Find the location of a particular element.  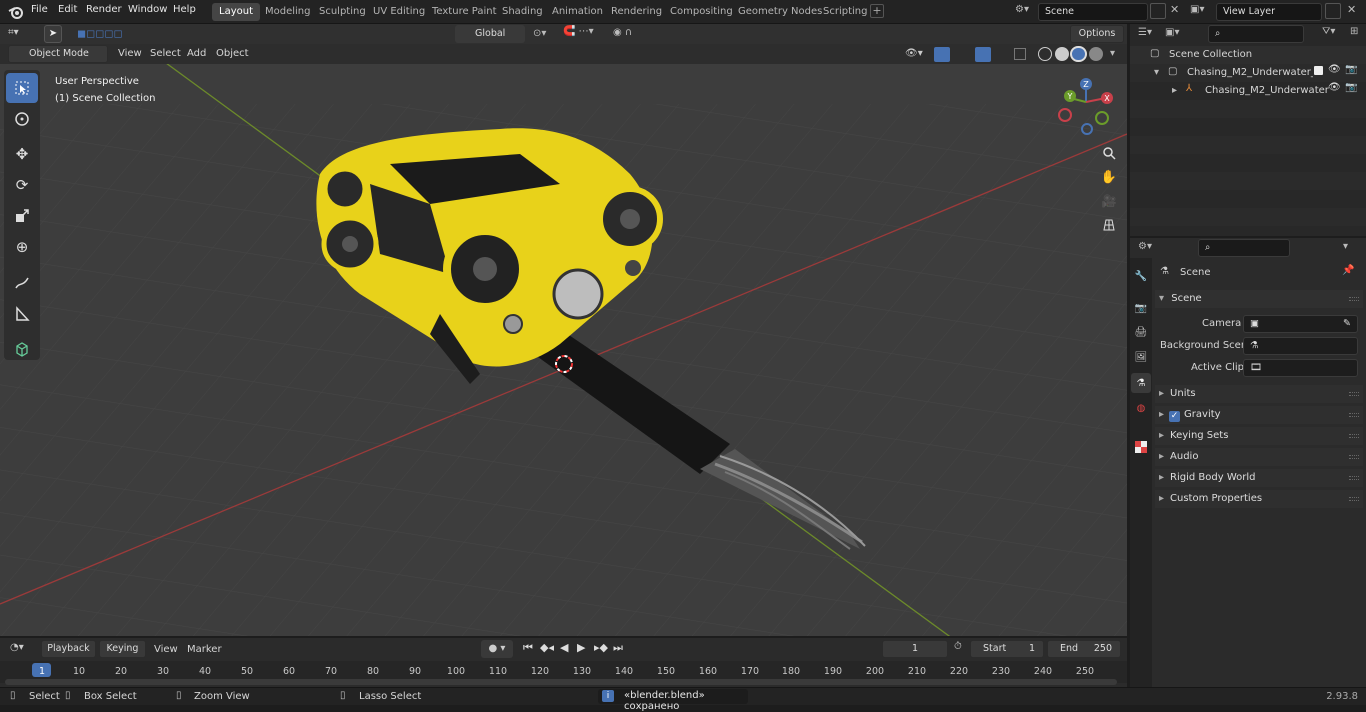

properties-editor-icon: ⚙▾ is located at coordinates (1145, 246).